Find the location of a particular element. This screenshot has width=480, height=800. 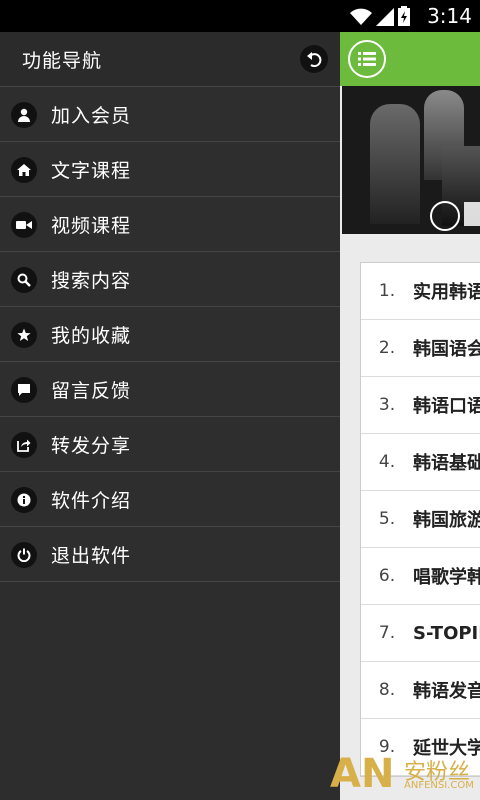

menu-item-label: 我的收藏 is located at coordinates (91, 336).